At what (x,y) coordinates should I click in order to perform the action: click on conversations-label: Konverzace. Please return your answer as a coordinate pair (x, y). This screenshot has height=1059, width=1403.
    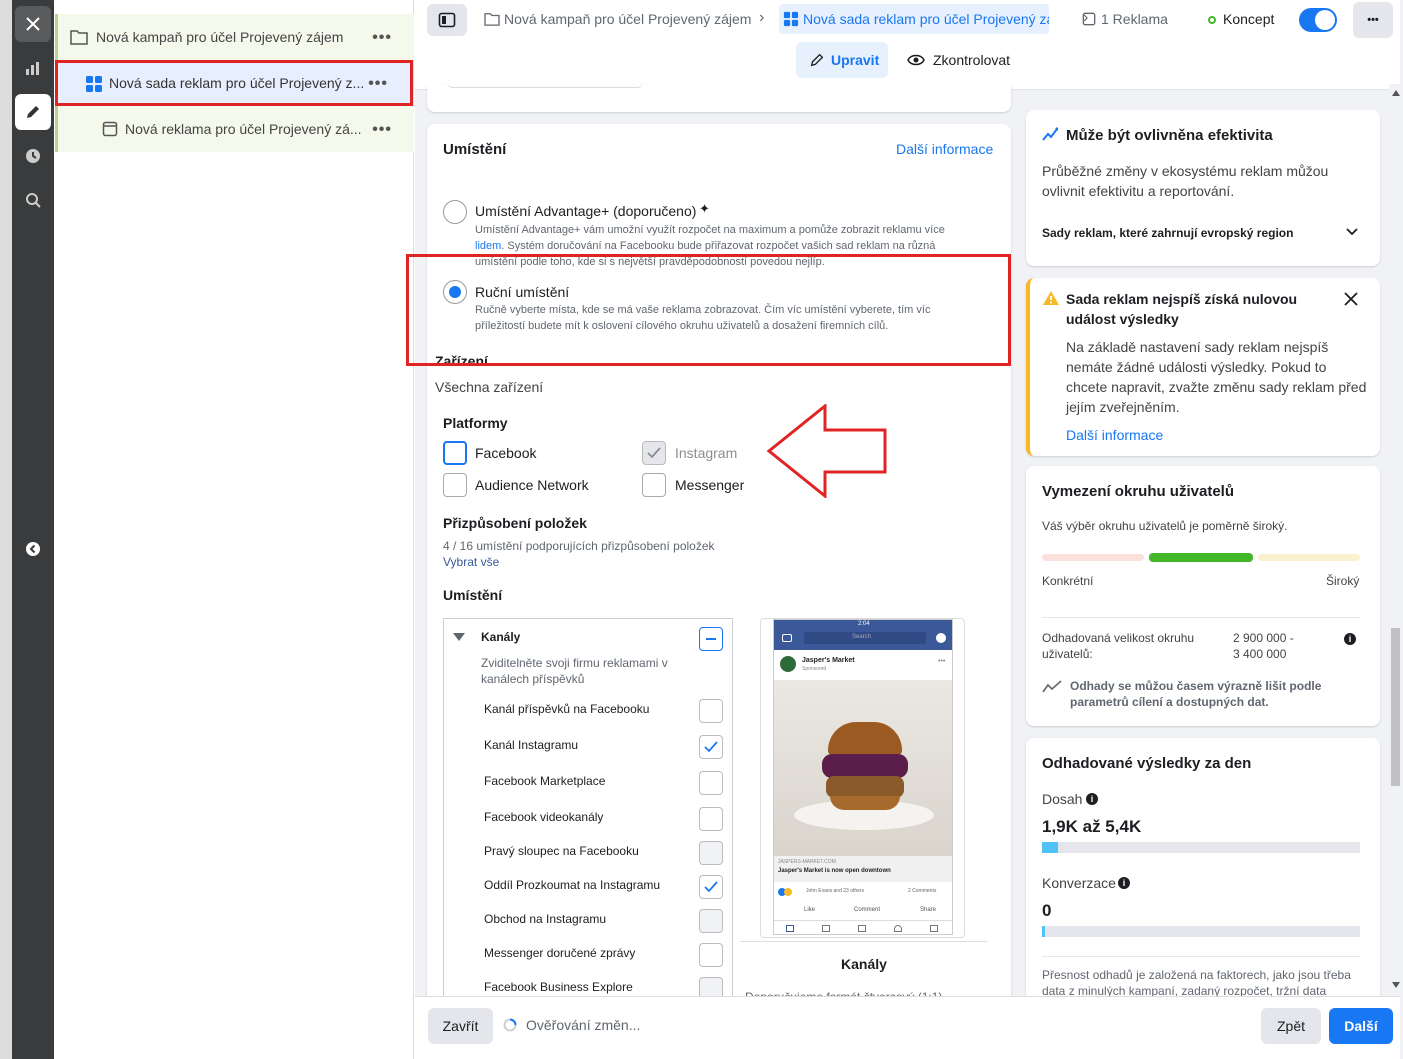
    Looking at the image, I should click on (1079, 883).